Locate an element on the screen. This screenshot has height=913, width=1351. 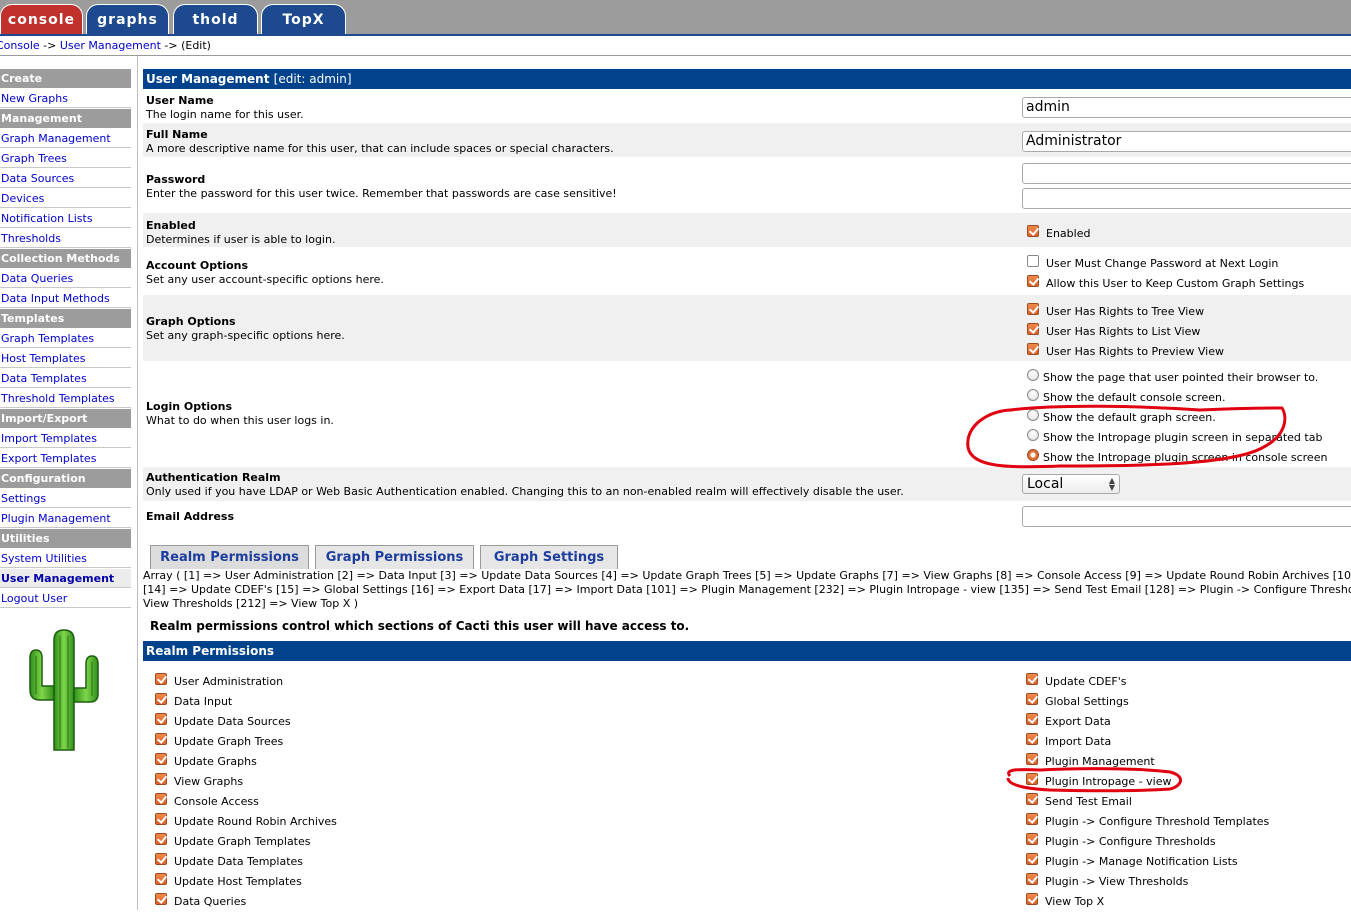
tab-graphs: graphs is located at coordinates (127, 19).